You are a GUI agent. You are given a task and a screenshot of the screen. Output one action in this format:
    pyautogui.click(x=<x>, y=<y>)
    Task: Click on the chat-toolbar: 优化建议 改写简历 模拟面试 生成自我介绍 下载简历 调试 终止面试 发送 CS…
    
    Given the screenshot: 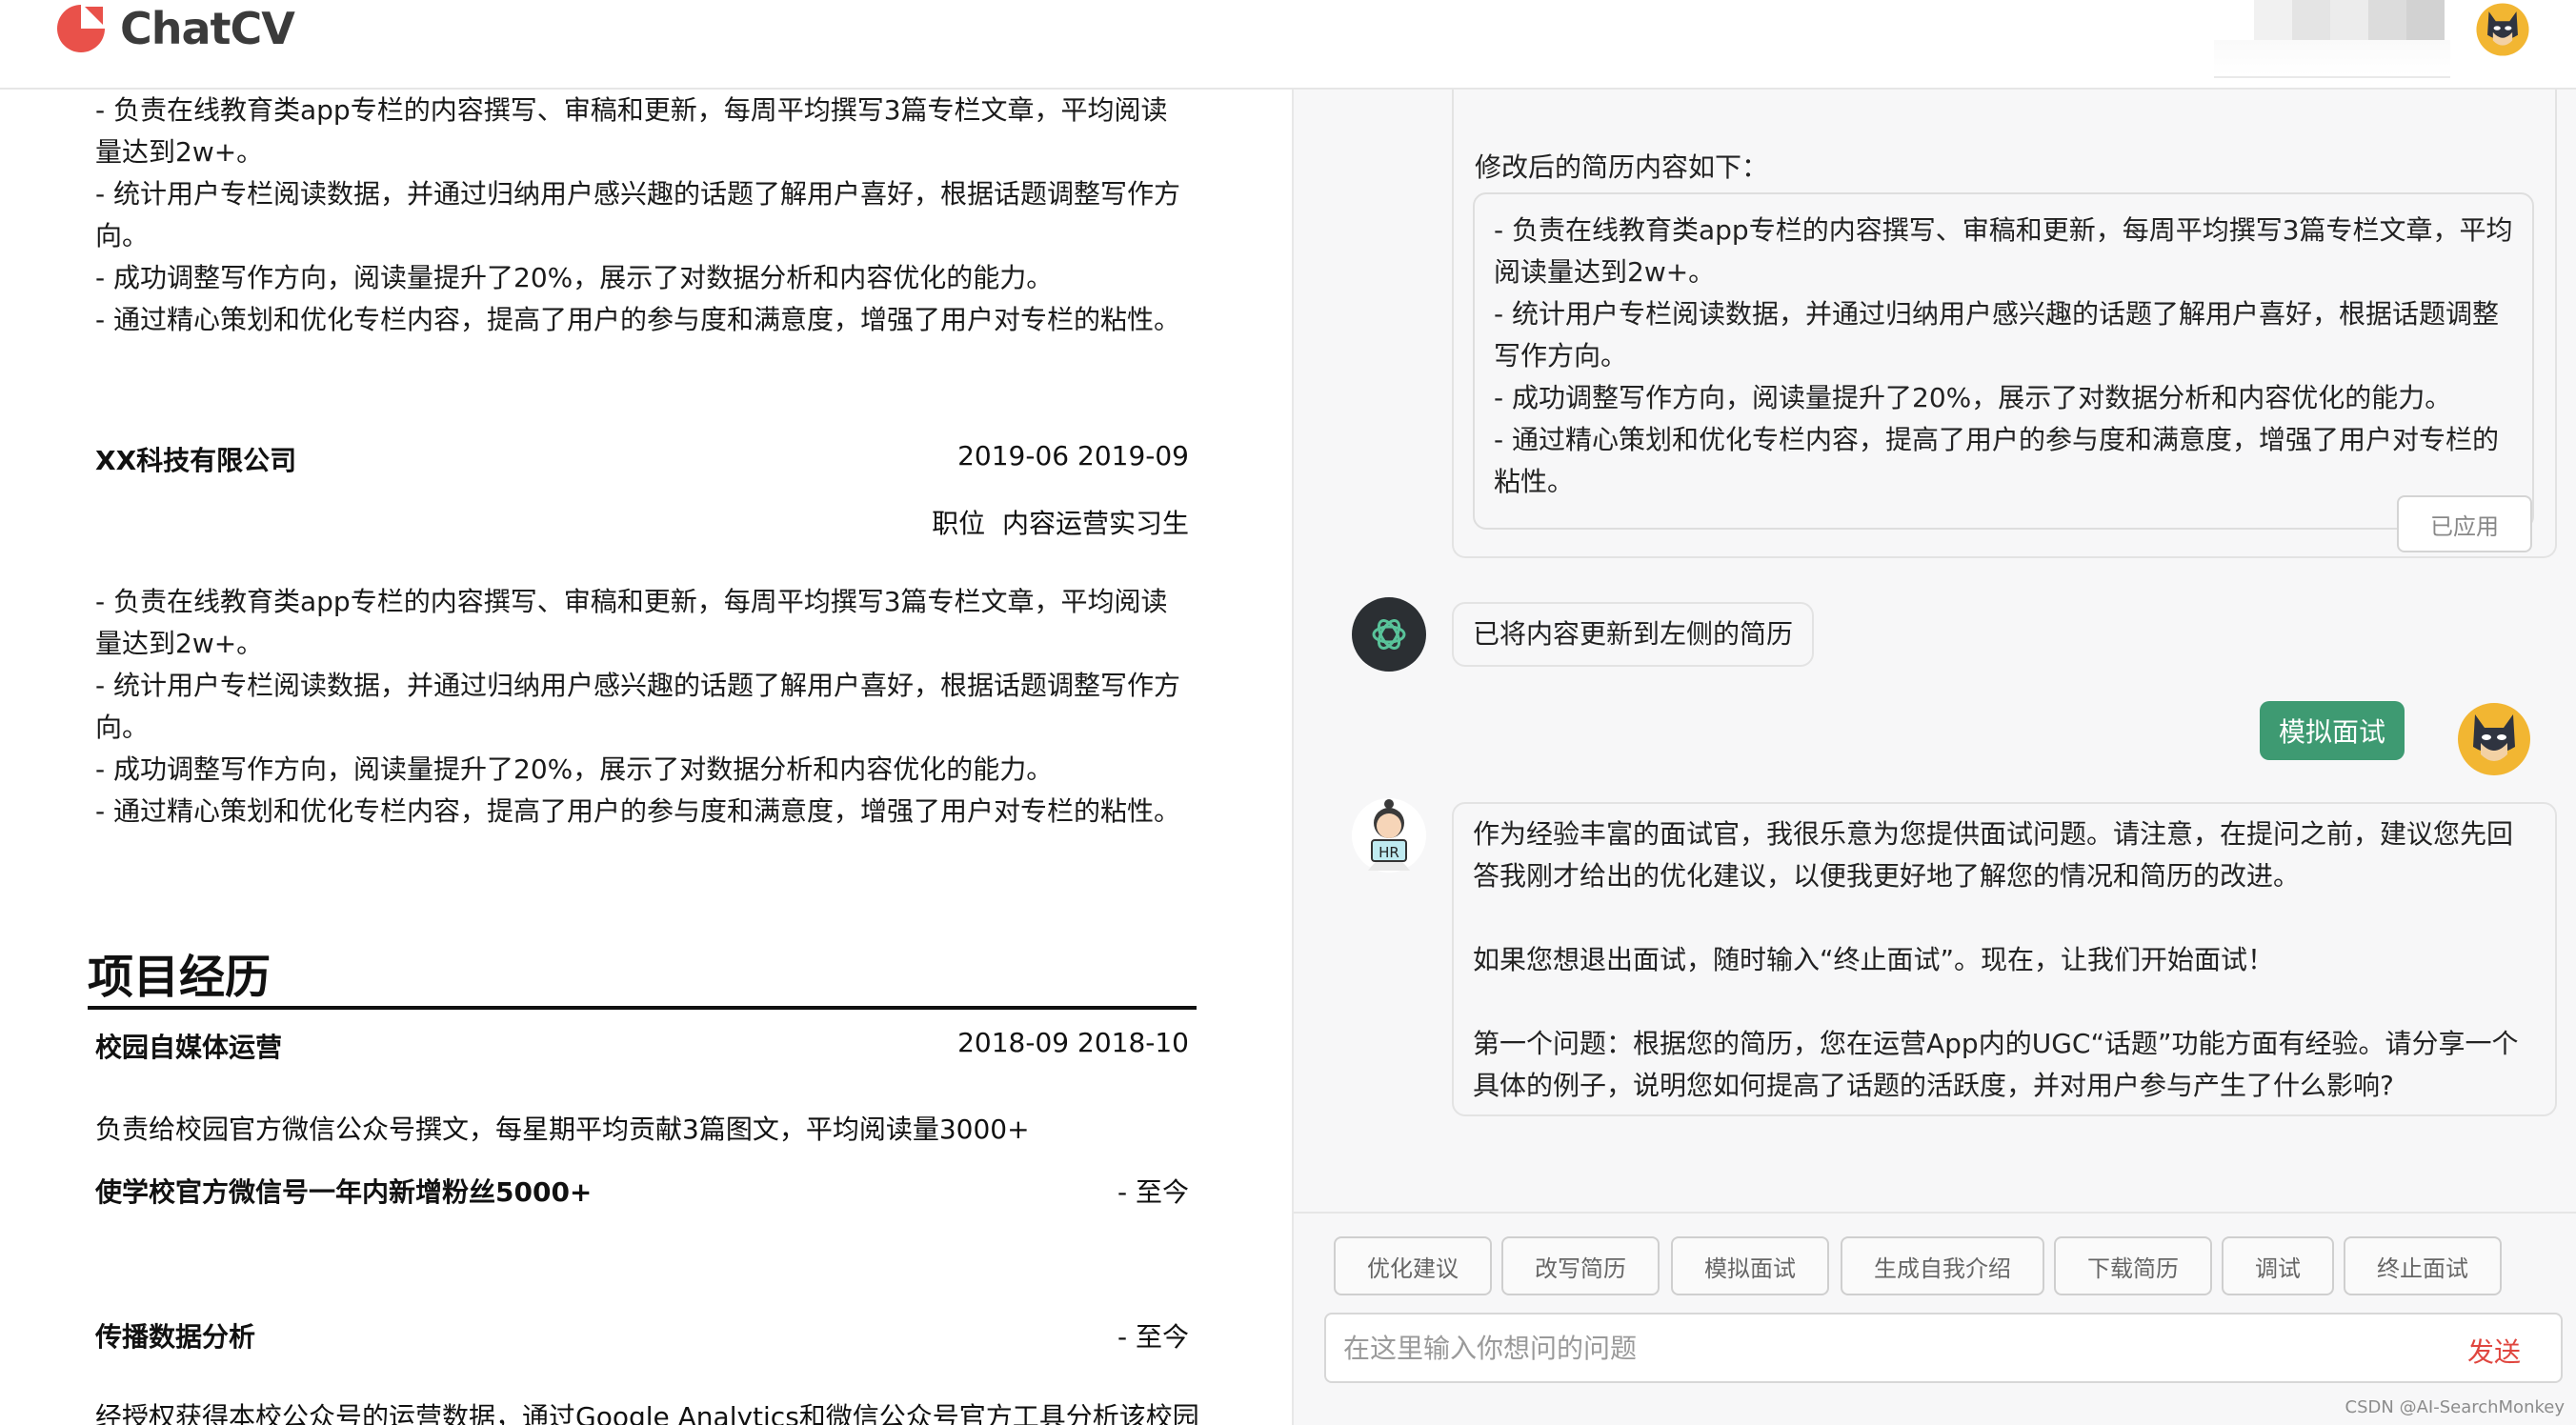 What is the action you would take?
    pyautogui.click(x=1935, y=1319)
    